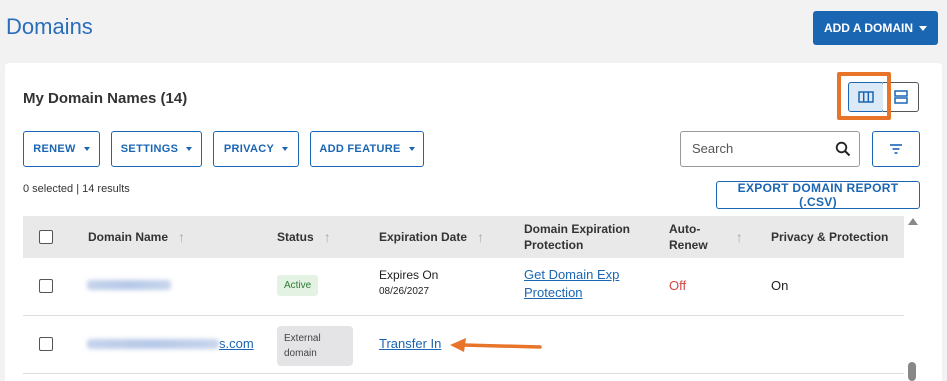 The image size is (947, 381). Describe the element at coordinates (315, 346) in the screenshot. I see `status-badge-external: External domain` at that location.